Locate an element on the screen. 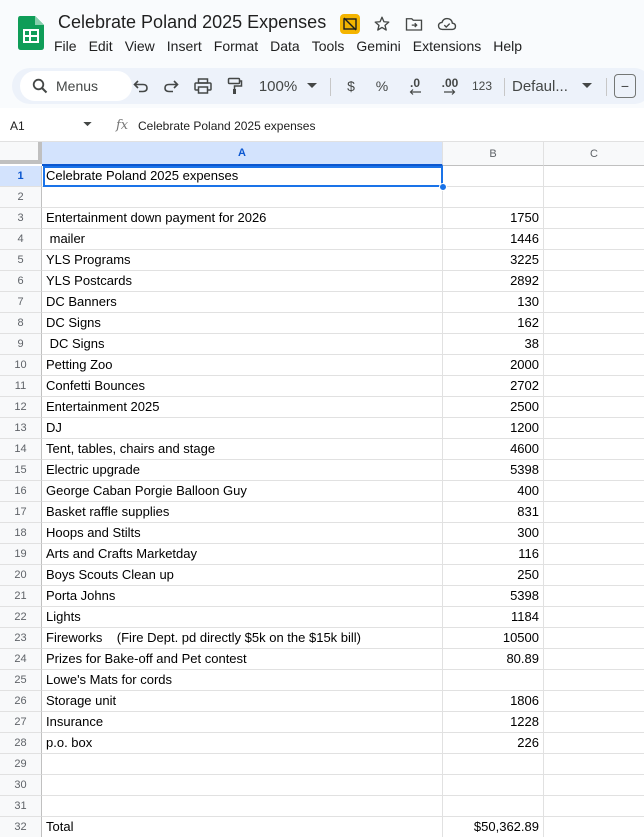  row-header: 13 is located at coordinates (21, 428).